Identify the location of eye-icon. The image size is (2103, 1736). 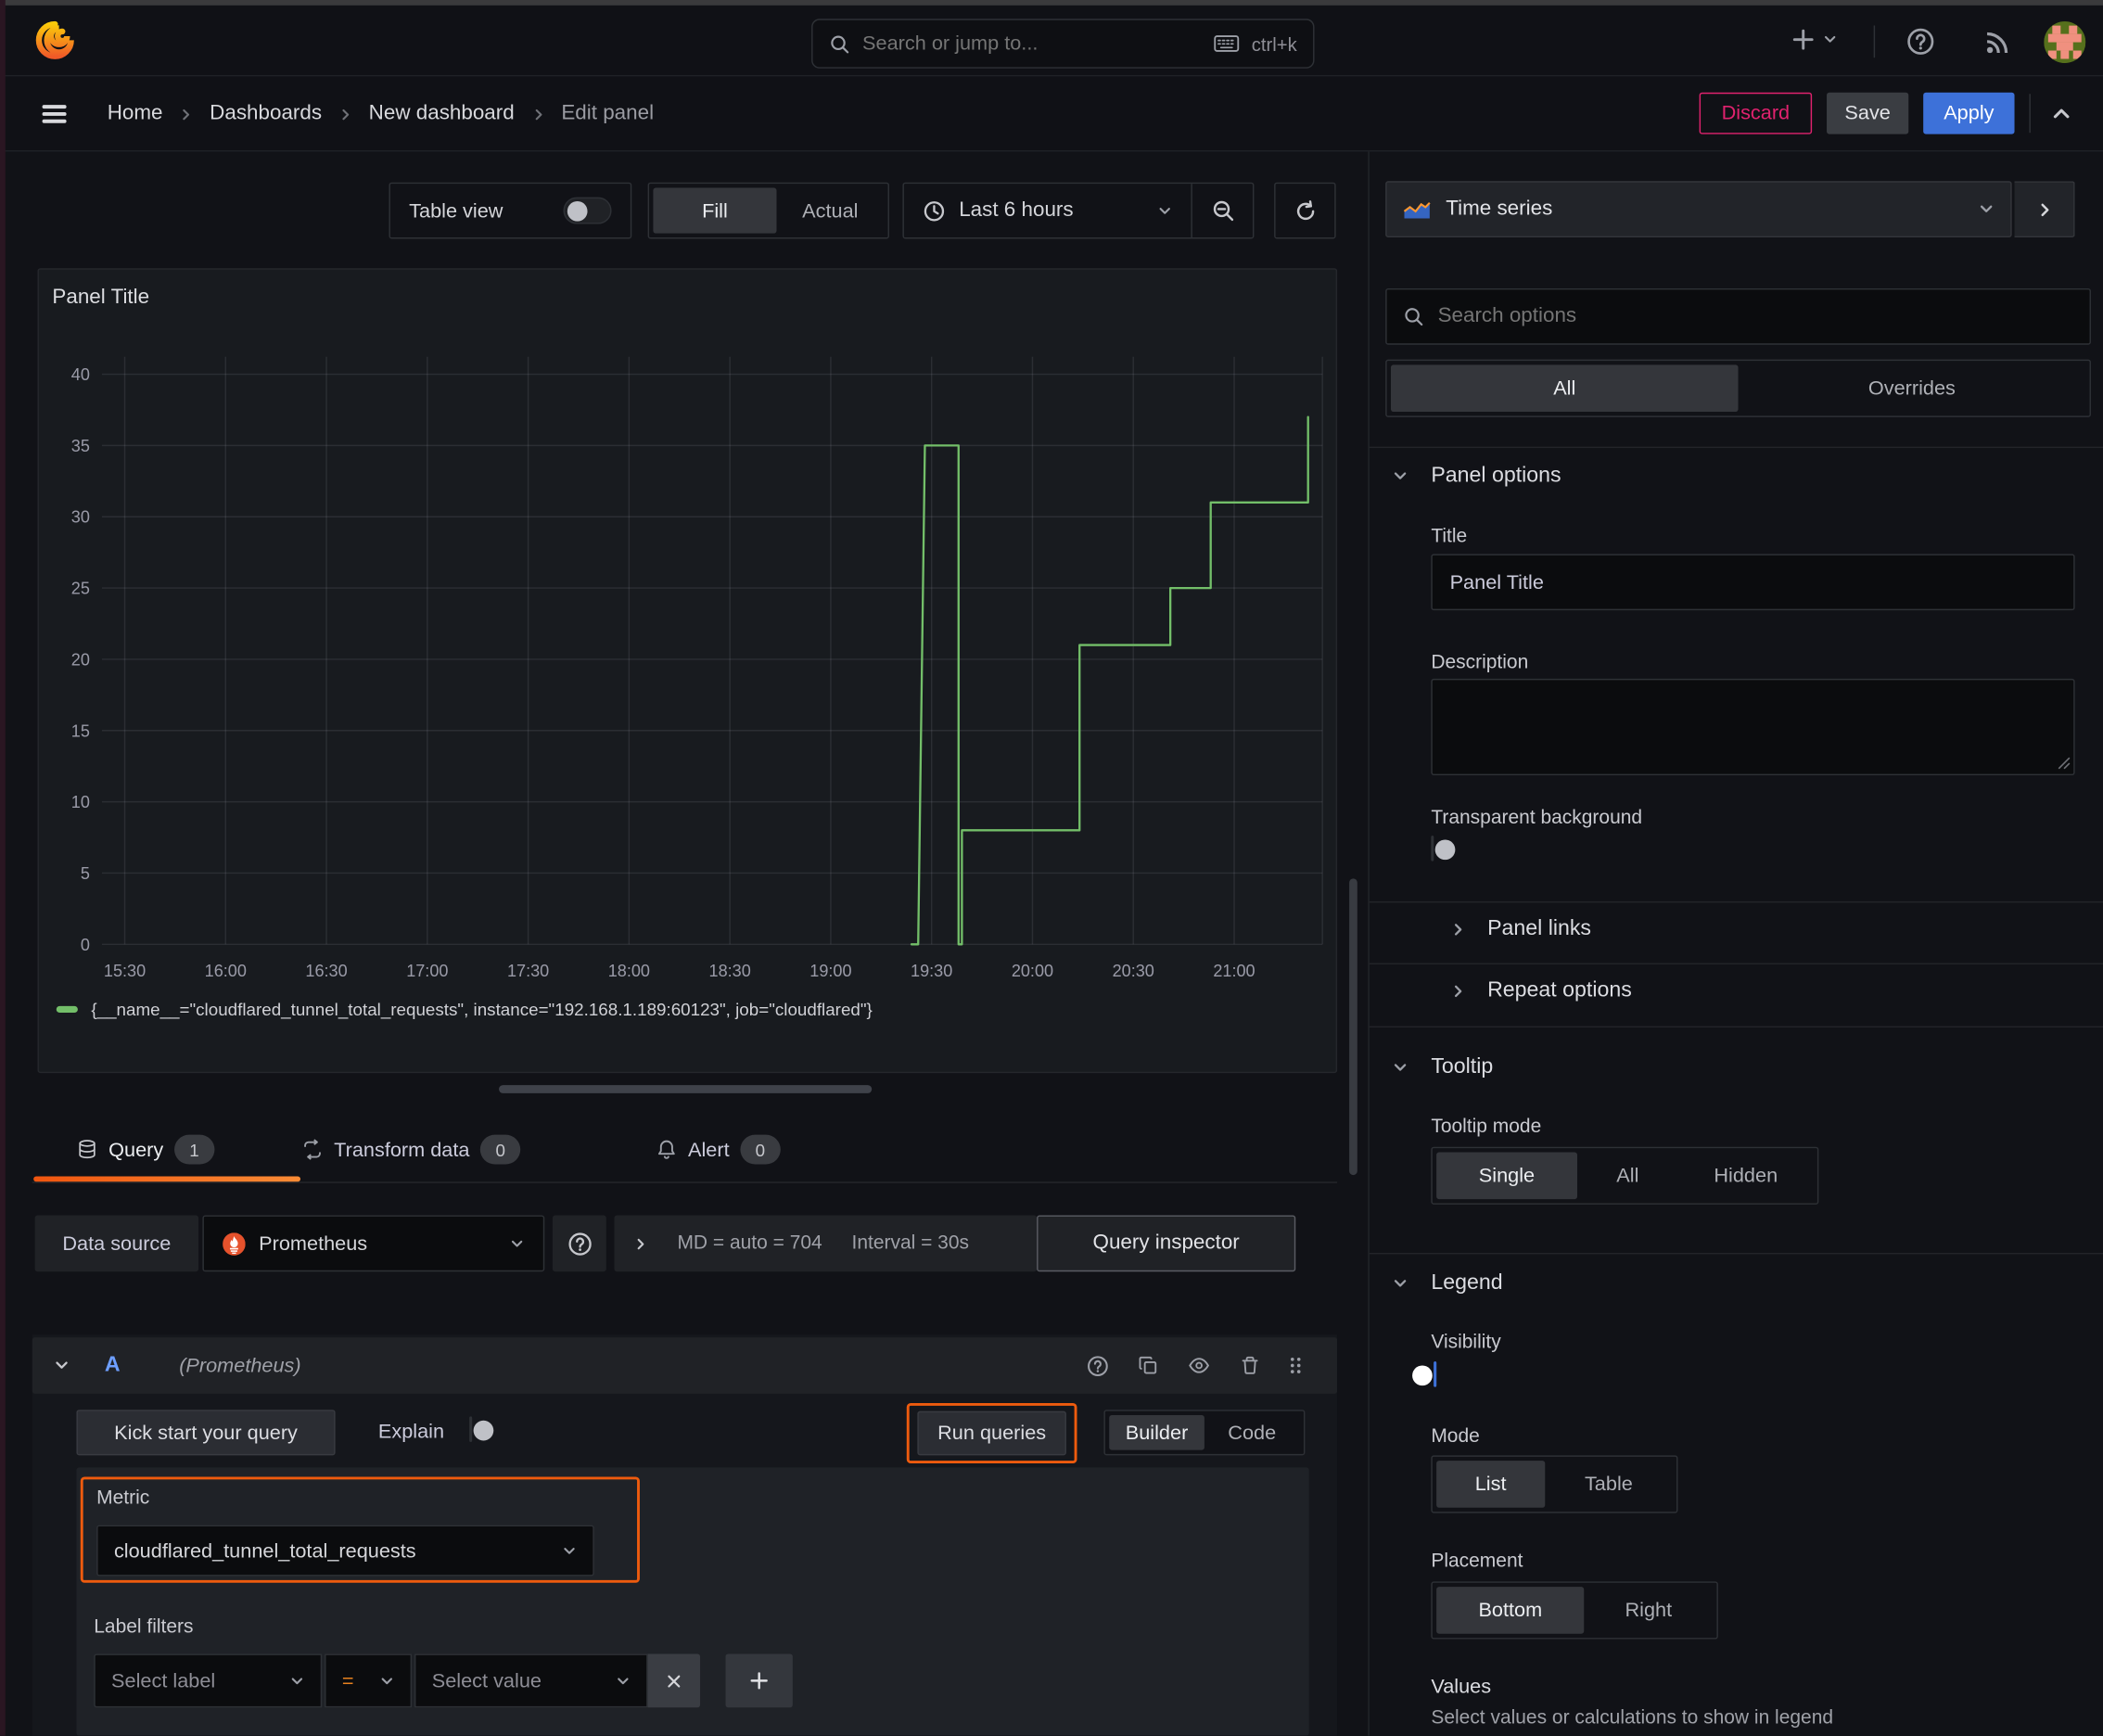
(1199, 1365).